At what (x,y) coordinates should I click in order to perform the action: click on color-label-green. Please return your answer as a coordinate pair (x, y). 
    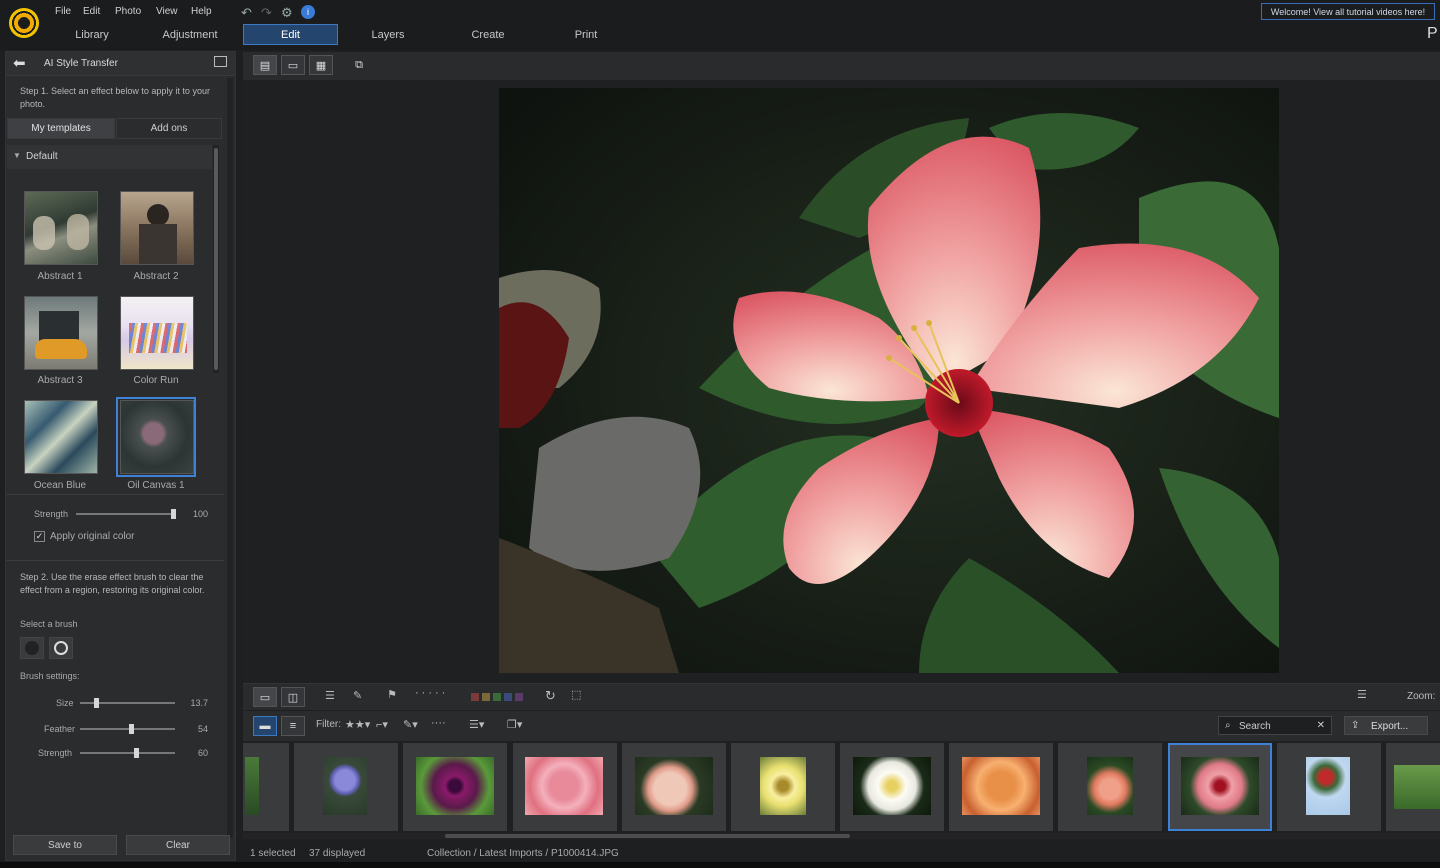
    Looking at the image, I should click on (497, 697).